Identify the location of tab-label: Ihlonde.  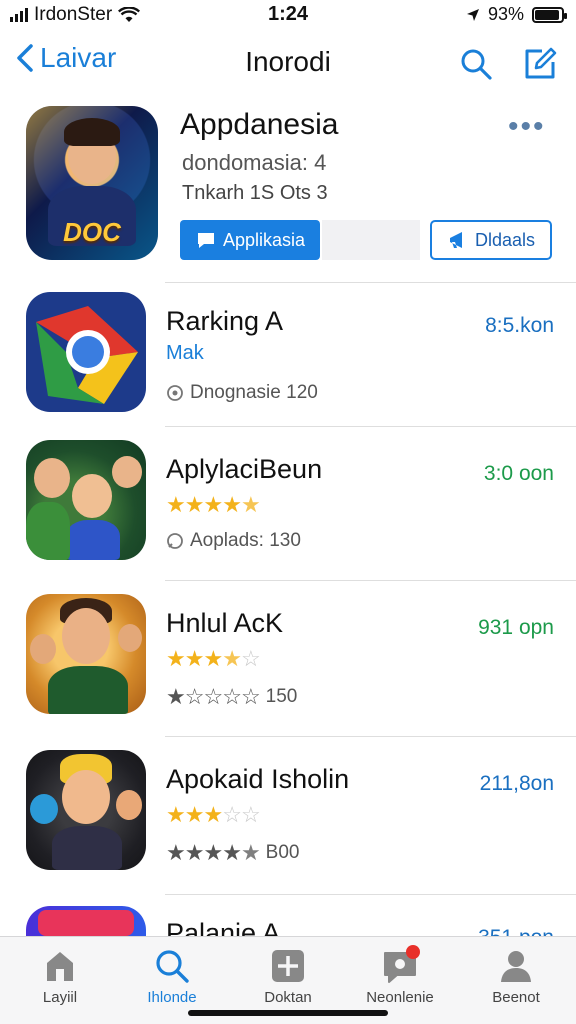
(172, 997).